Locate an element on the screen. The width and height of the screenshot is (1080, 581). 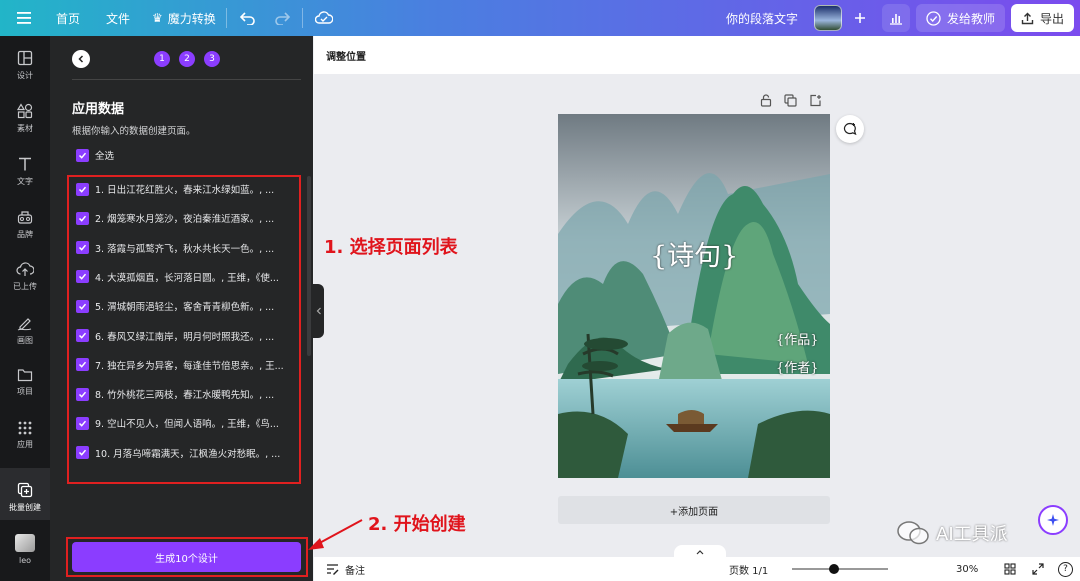
rail-item-design: 设计 is located at coordinates (25, 70).